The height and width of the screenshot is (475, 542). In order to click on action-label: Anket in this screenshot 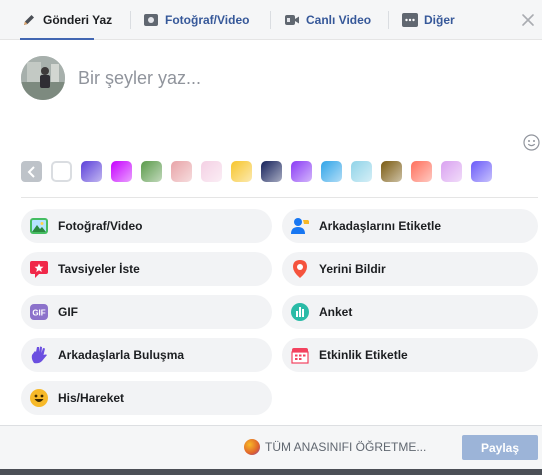, I will do `click(336, 312)`.